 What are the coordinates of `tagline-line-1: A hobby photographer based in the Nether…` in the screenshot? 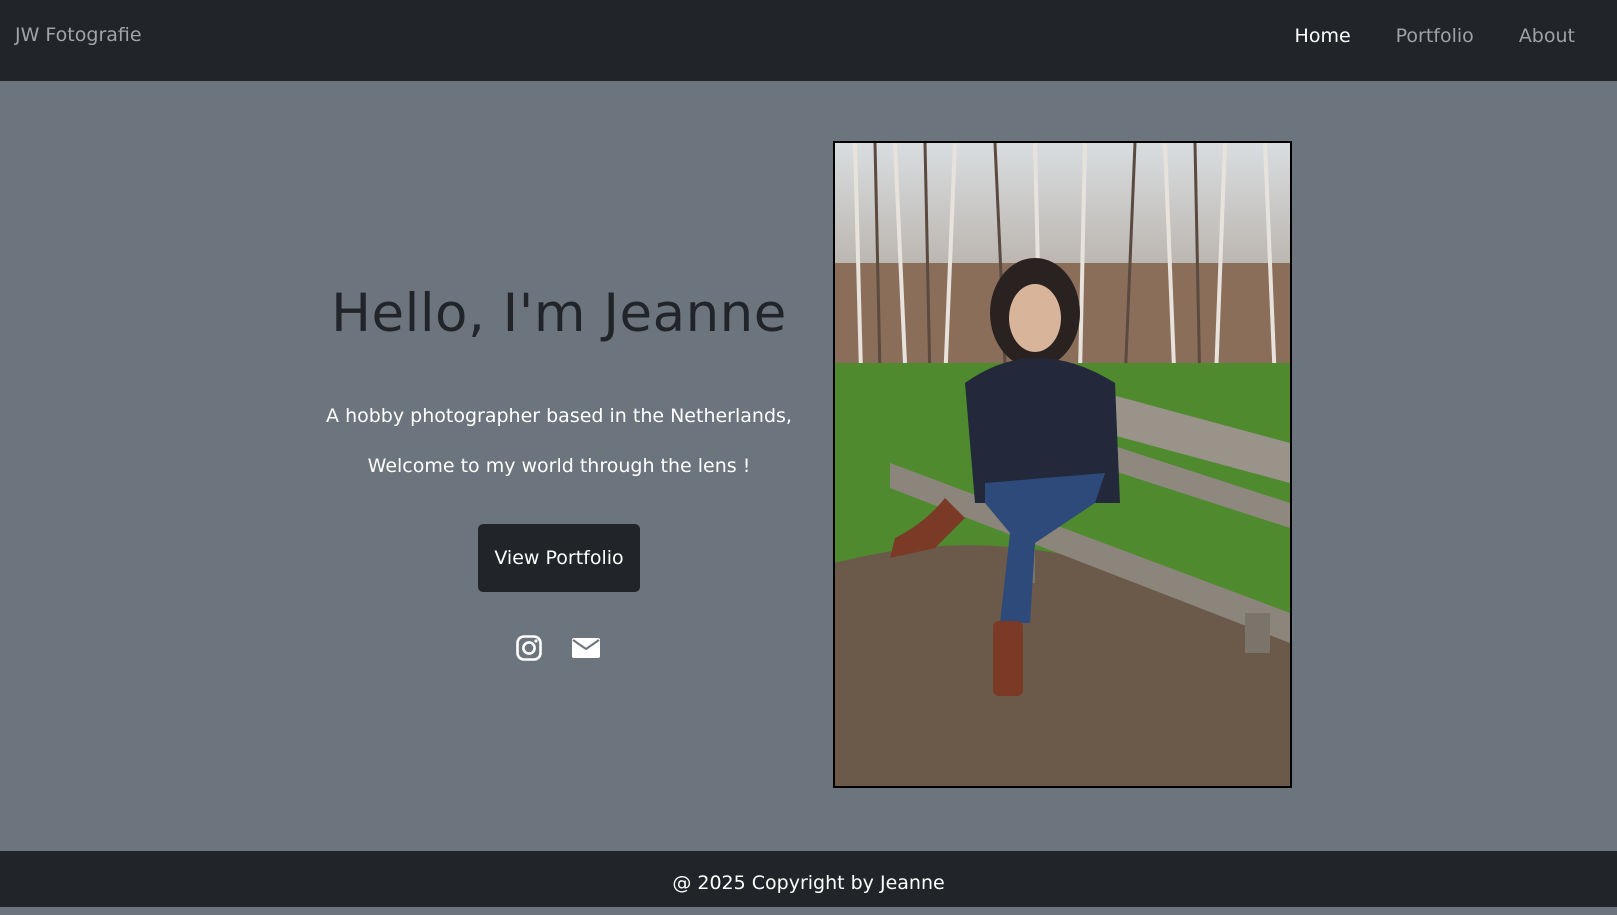 It's located at (559, 416).